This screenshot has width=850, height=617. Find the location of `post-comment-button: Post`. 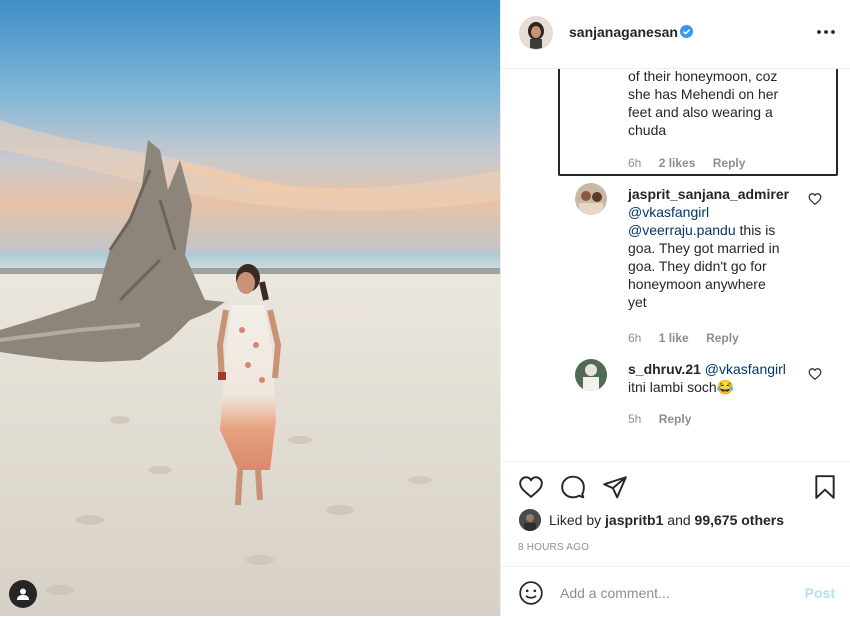

post-comment-button: Post is located at coordinates (820, 593).